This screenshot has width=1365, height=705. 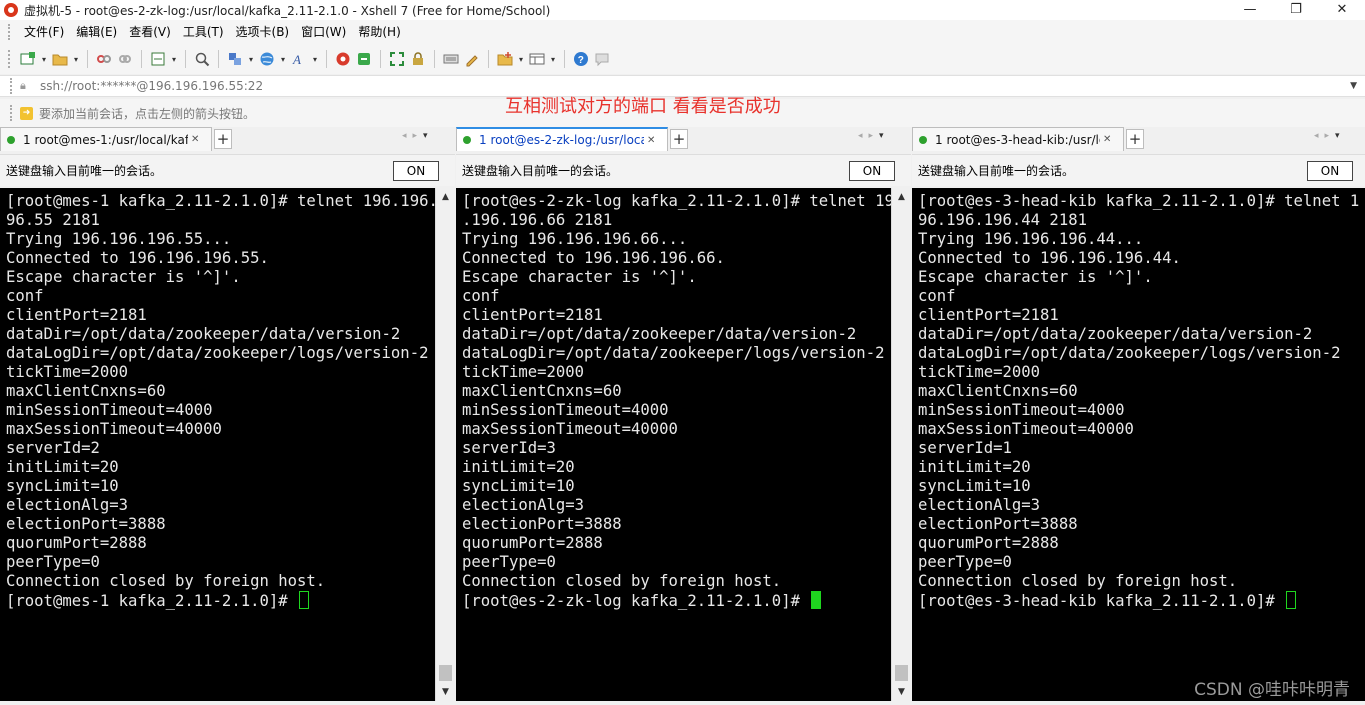 What do you see at coordinates (10, 32) in the screenshot?
I see `menubar-grip` at bounding box center [10, 32].